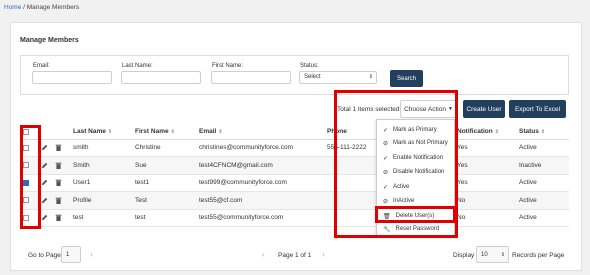 Image resolution: width=590 pixels, height=275 pixels. Describe the element at coordinates (41, 66) in the screenshot. I see `email-label: Email:` at that location.